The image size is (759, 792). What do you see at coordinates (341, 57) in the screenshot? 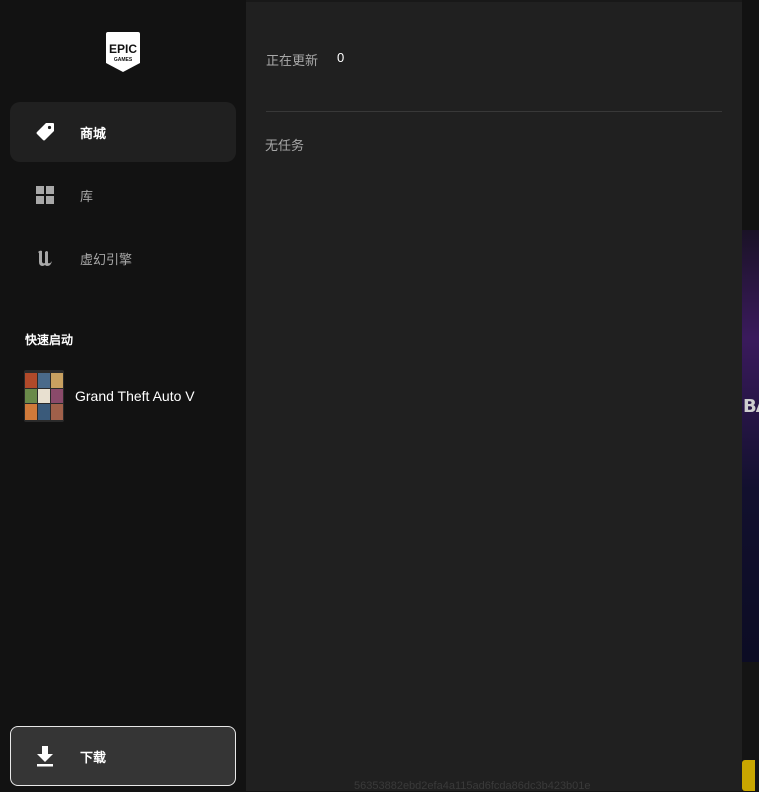
I see `updating-count: 0` at bounding box center [341, 57].